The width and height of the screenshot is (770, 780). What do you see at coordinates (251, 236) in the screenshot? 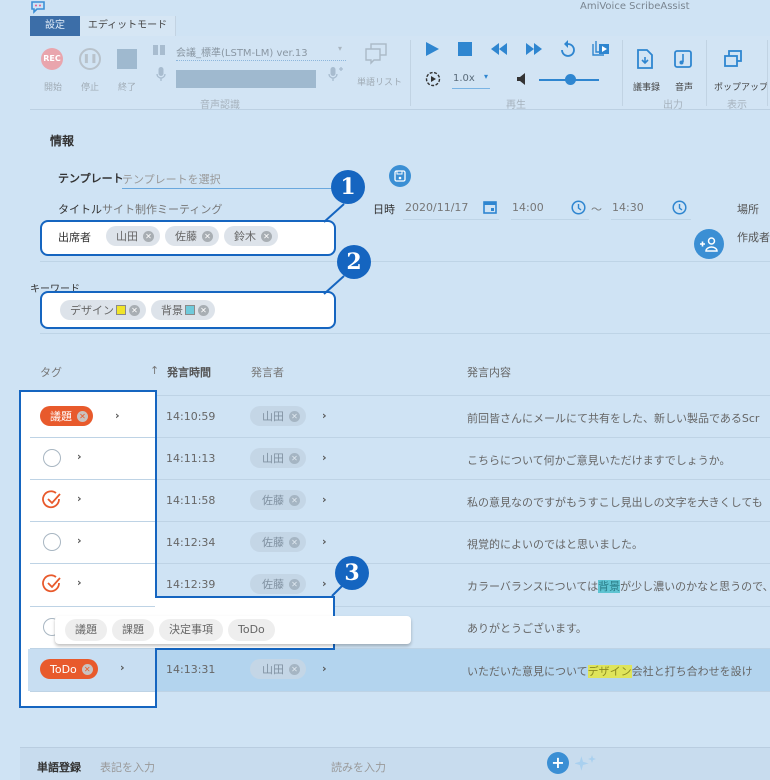
I see `attendee-chip: 鈴木 ✕` at bounding box center [251, 236].